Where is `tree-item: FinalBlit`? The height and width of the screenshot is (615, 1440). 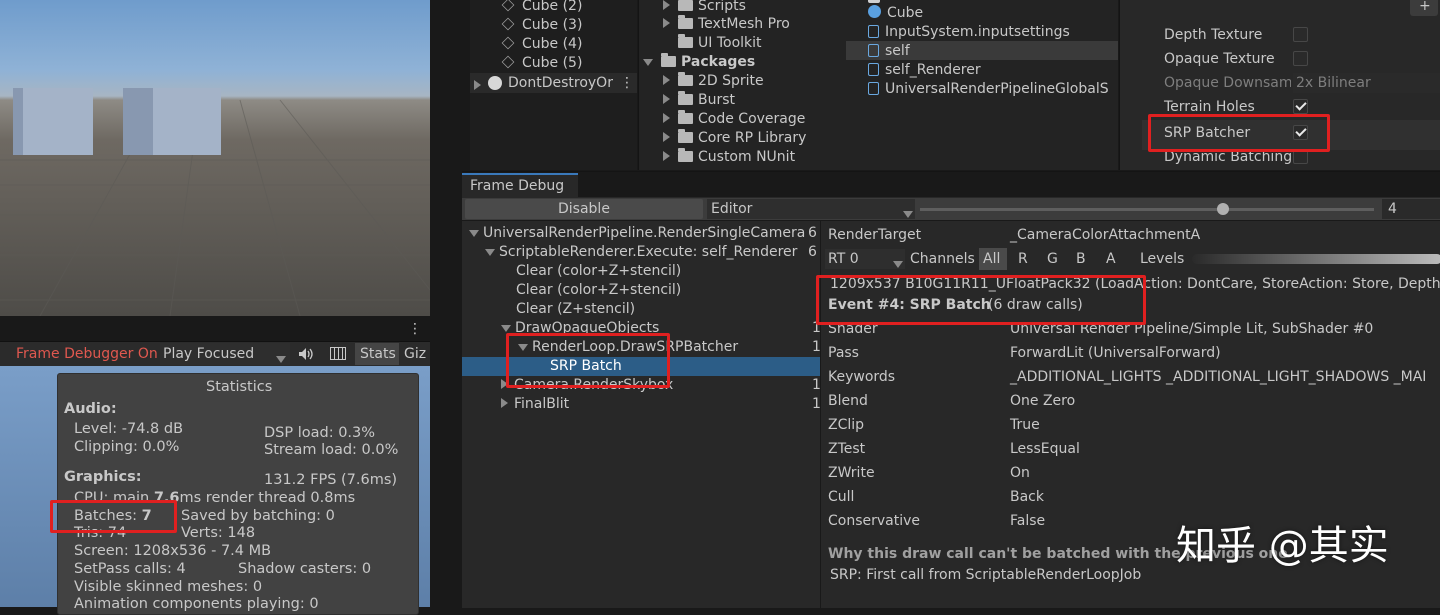 tree-item: FinalBlit is located at coordinates (535, 404).